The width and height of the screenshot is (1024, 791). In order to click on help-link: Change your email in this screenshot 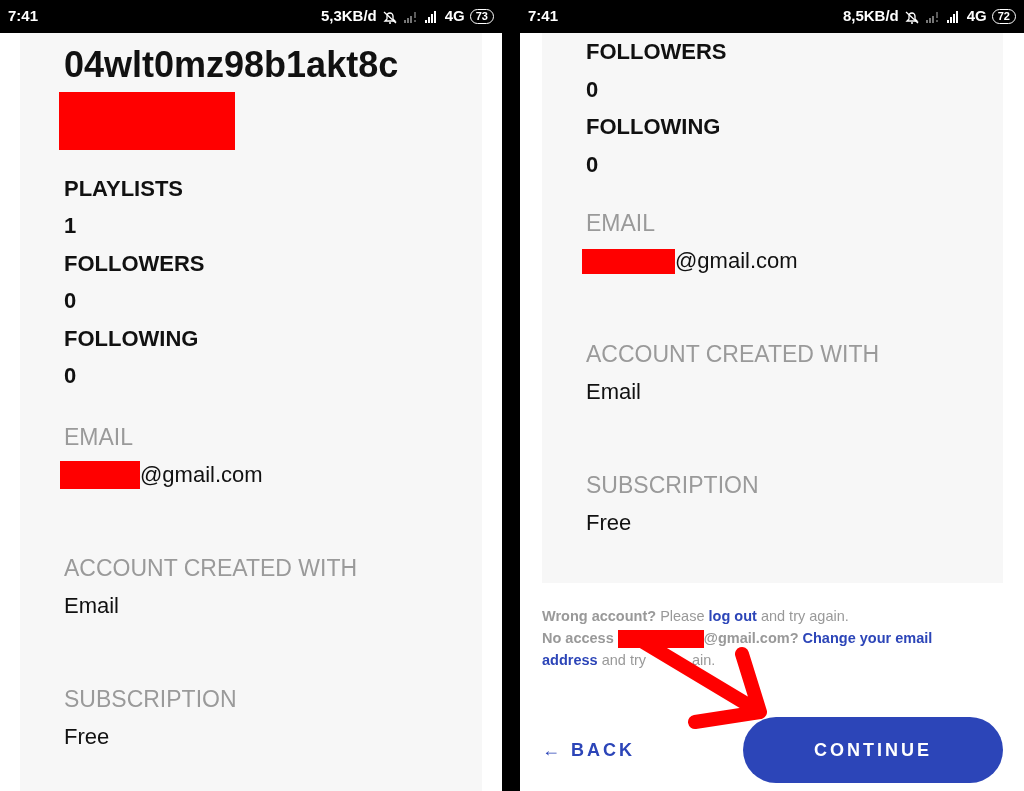, I will do `click(867, 638)`.